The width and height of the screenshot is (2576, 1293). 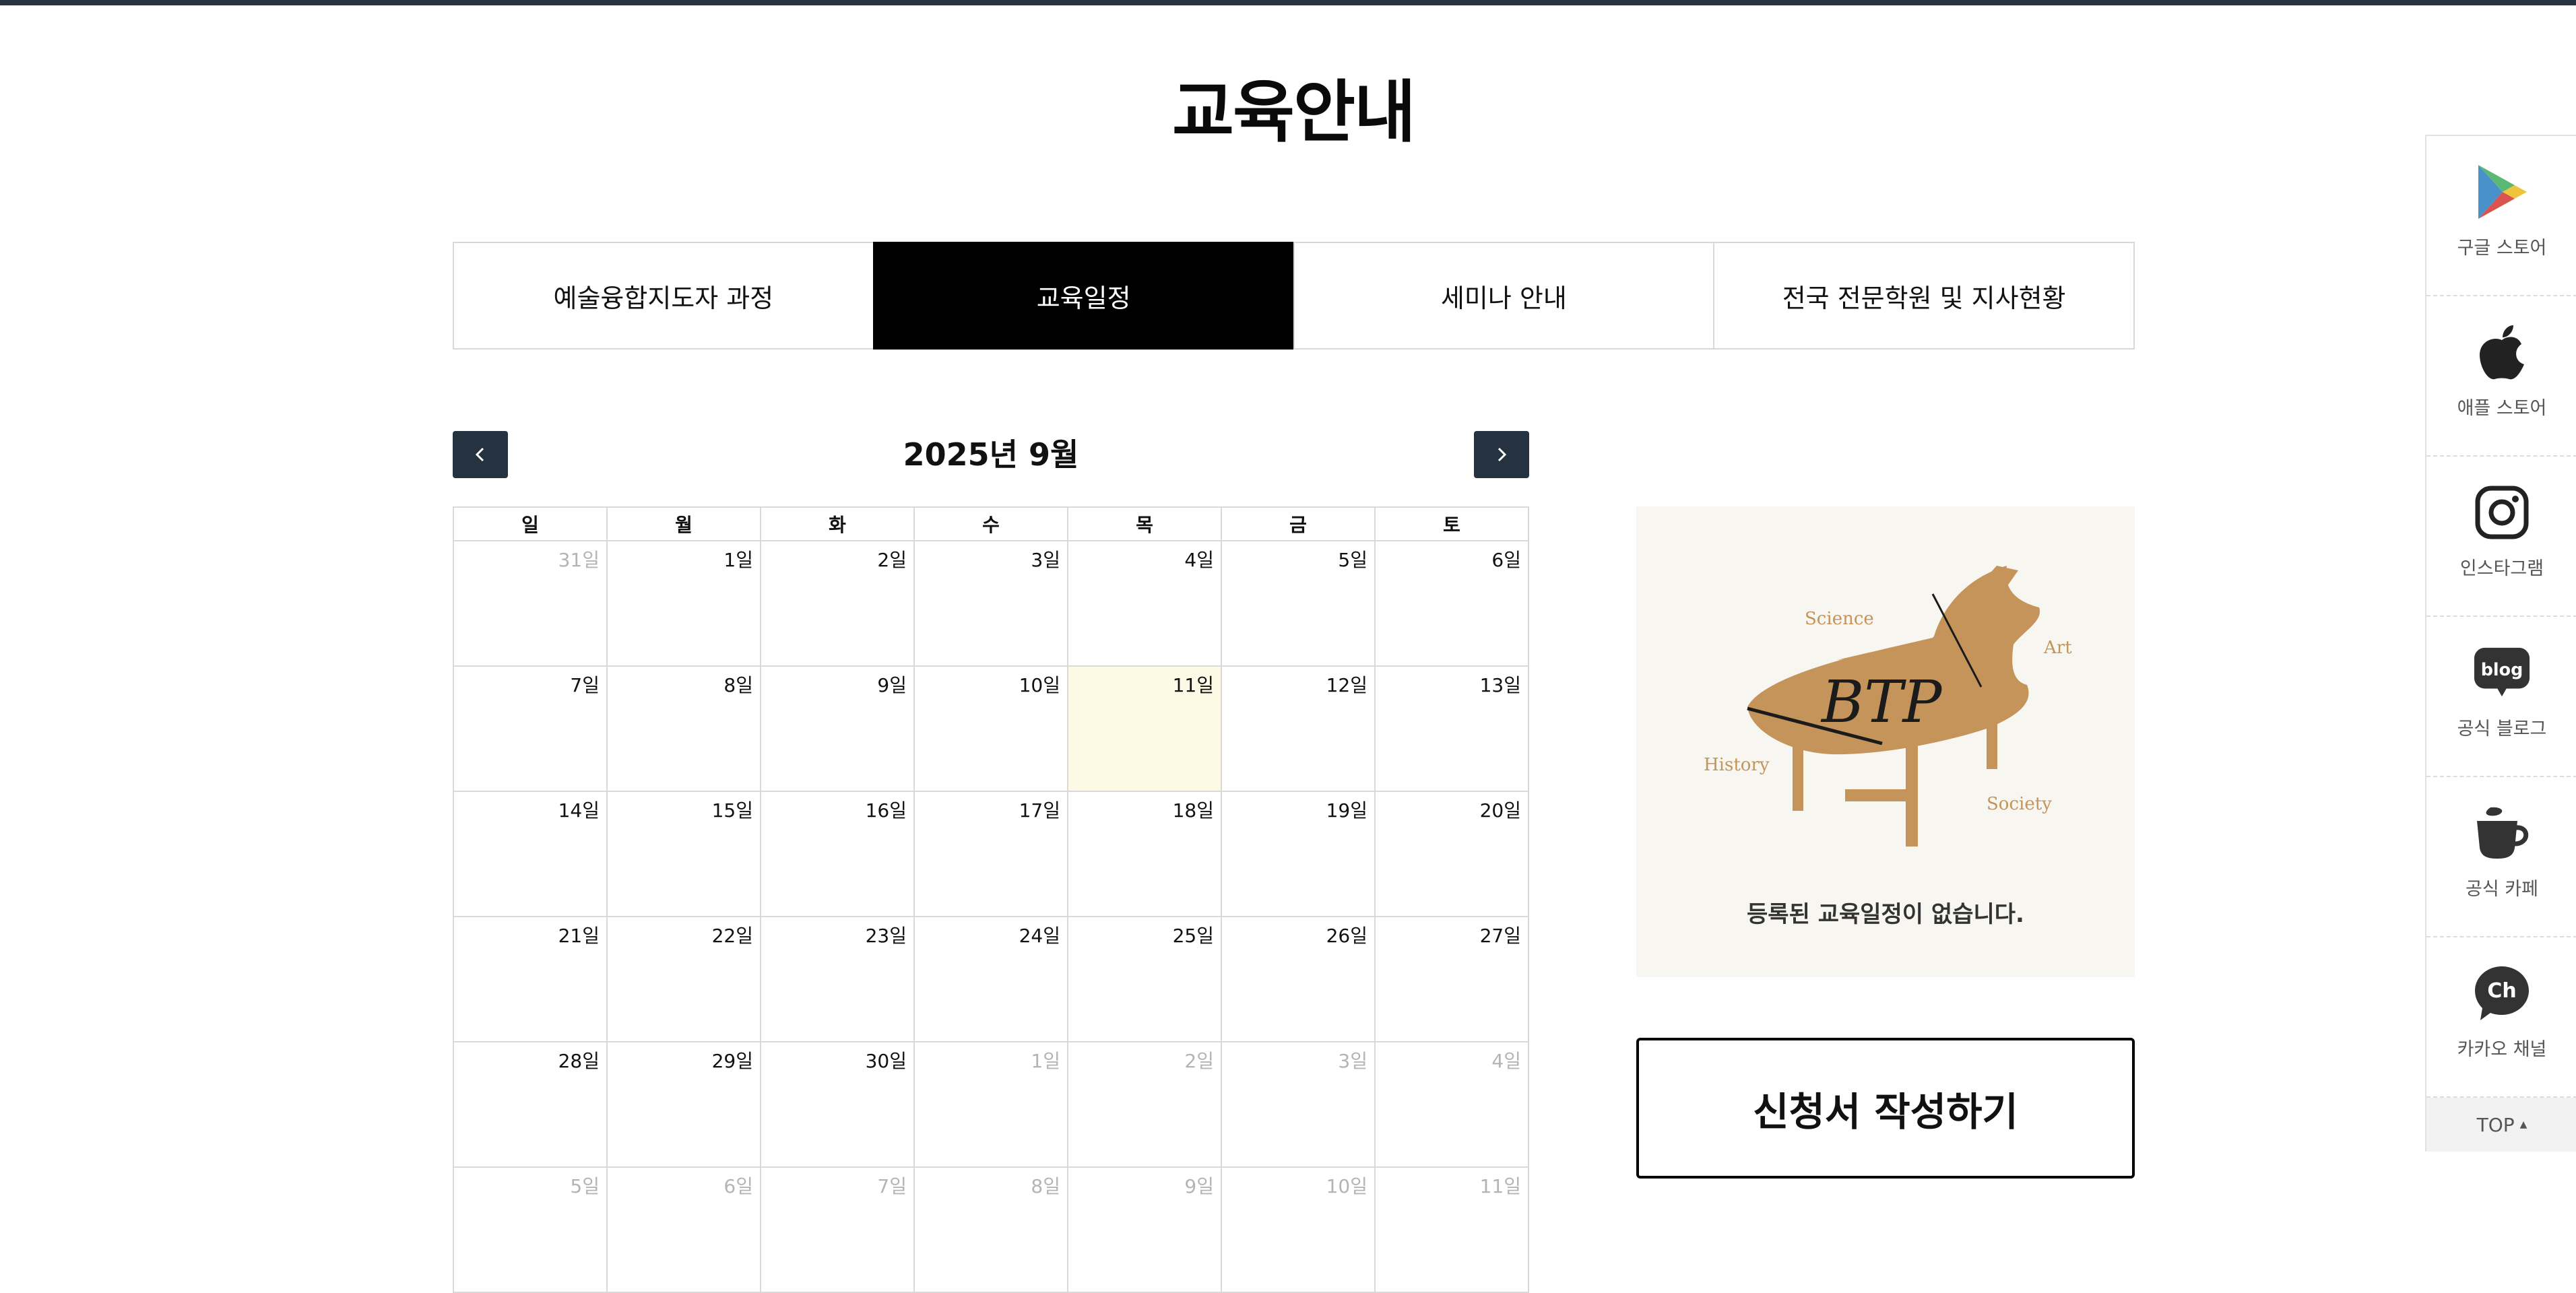 I want to click on calendar-week-row: 31일 1일 2일 3일 4일 5일 6일, so click(x=991, y=603).